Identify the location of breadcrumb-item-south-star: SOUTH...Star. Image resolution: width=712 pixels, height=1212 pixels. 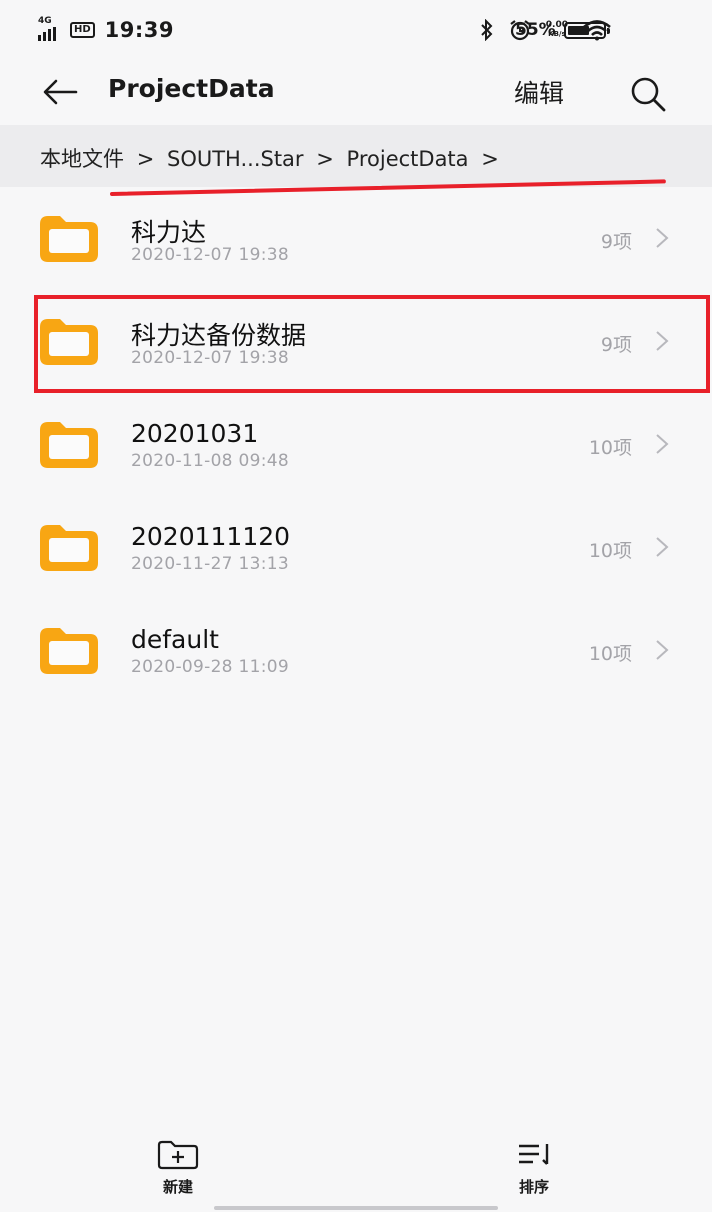
(235, 159).